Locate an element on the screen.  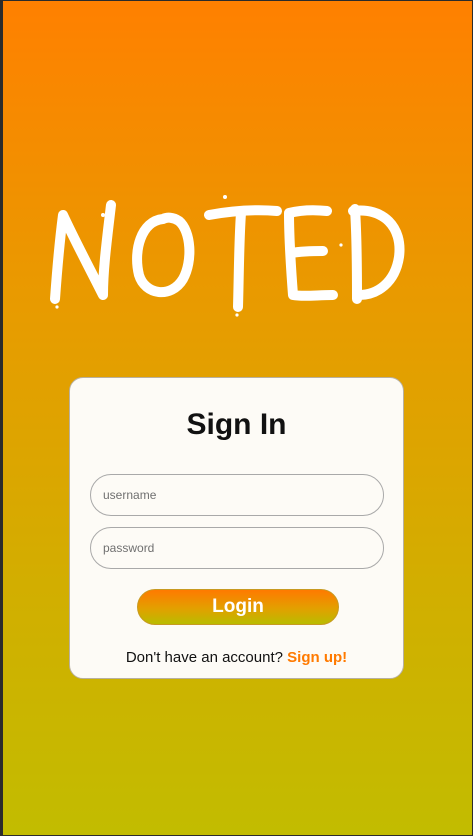
password-input is located at coordinates (237, 548).